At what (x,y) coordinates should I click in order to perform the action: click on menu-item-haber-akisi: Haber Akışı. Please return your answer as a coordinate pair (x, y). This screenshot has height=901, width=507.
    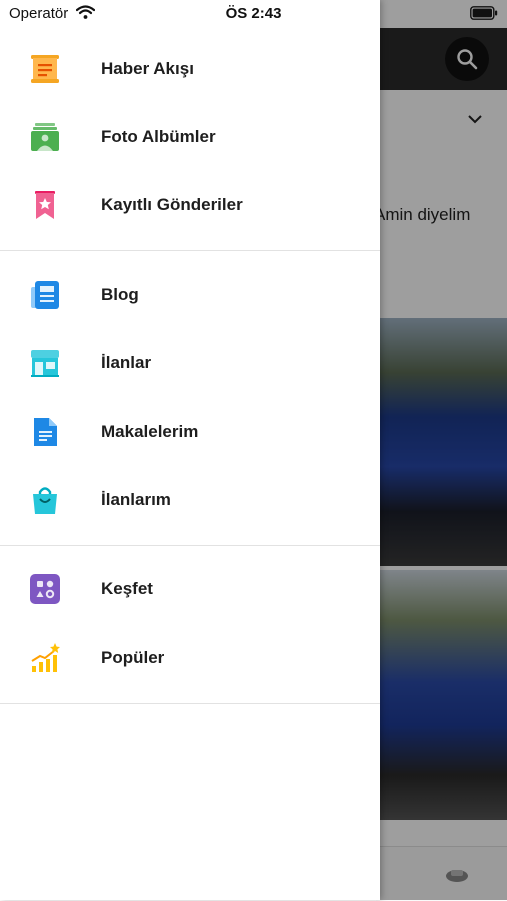
    Looking at the image, I should click on (190, 69).